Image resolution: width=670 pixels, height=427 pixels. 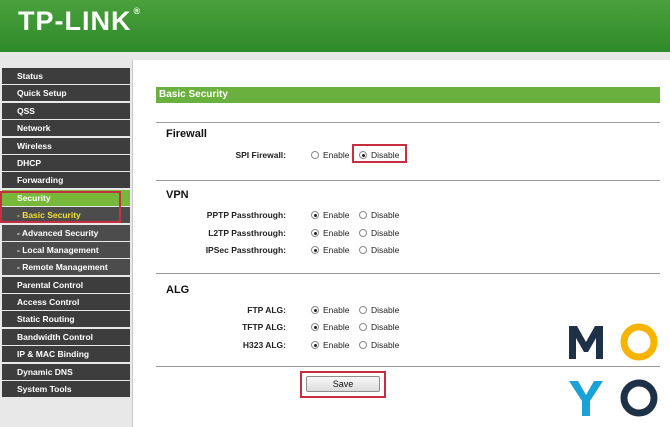 I want to click on sidebar-item-quick-setup: Quick Setup, so click(x=66, y=93).